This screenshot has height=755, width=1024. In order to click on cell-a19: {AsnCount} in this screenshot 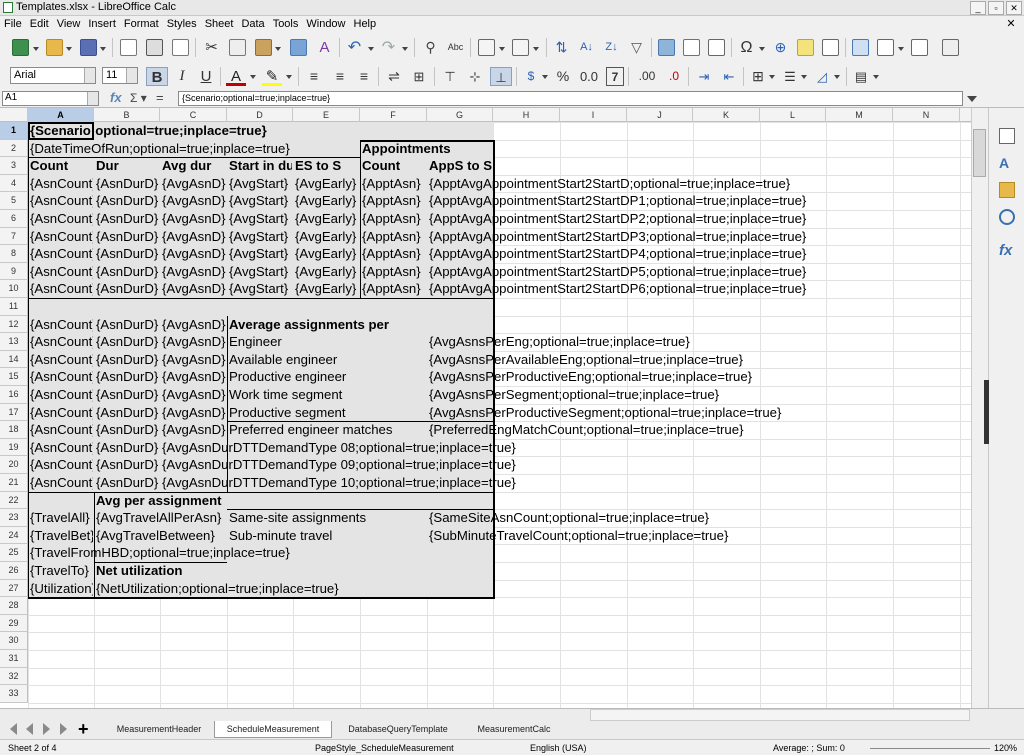, I will do `click(61, 448)`.